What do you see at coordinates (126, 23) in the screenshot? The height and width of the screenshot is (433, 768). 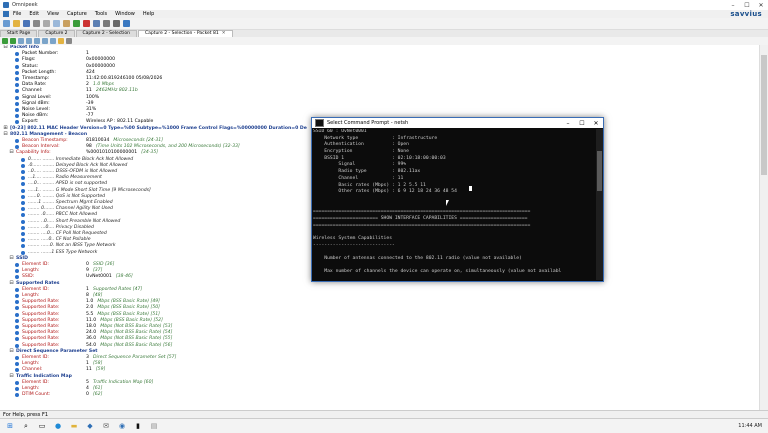 I see `help-icon` at bounding box center [126, 23].